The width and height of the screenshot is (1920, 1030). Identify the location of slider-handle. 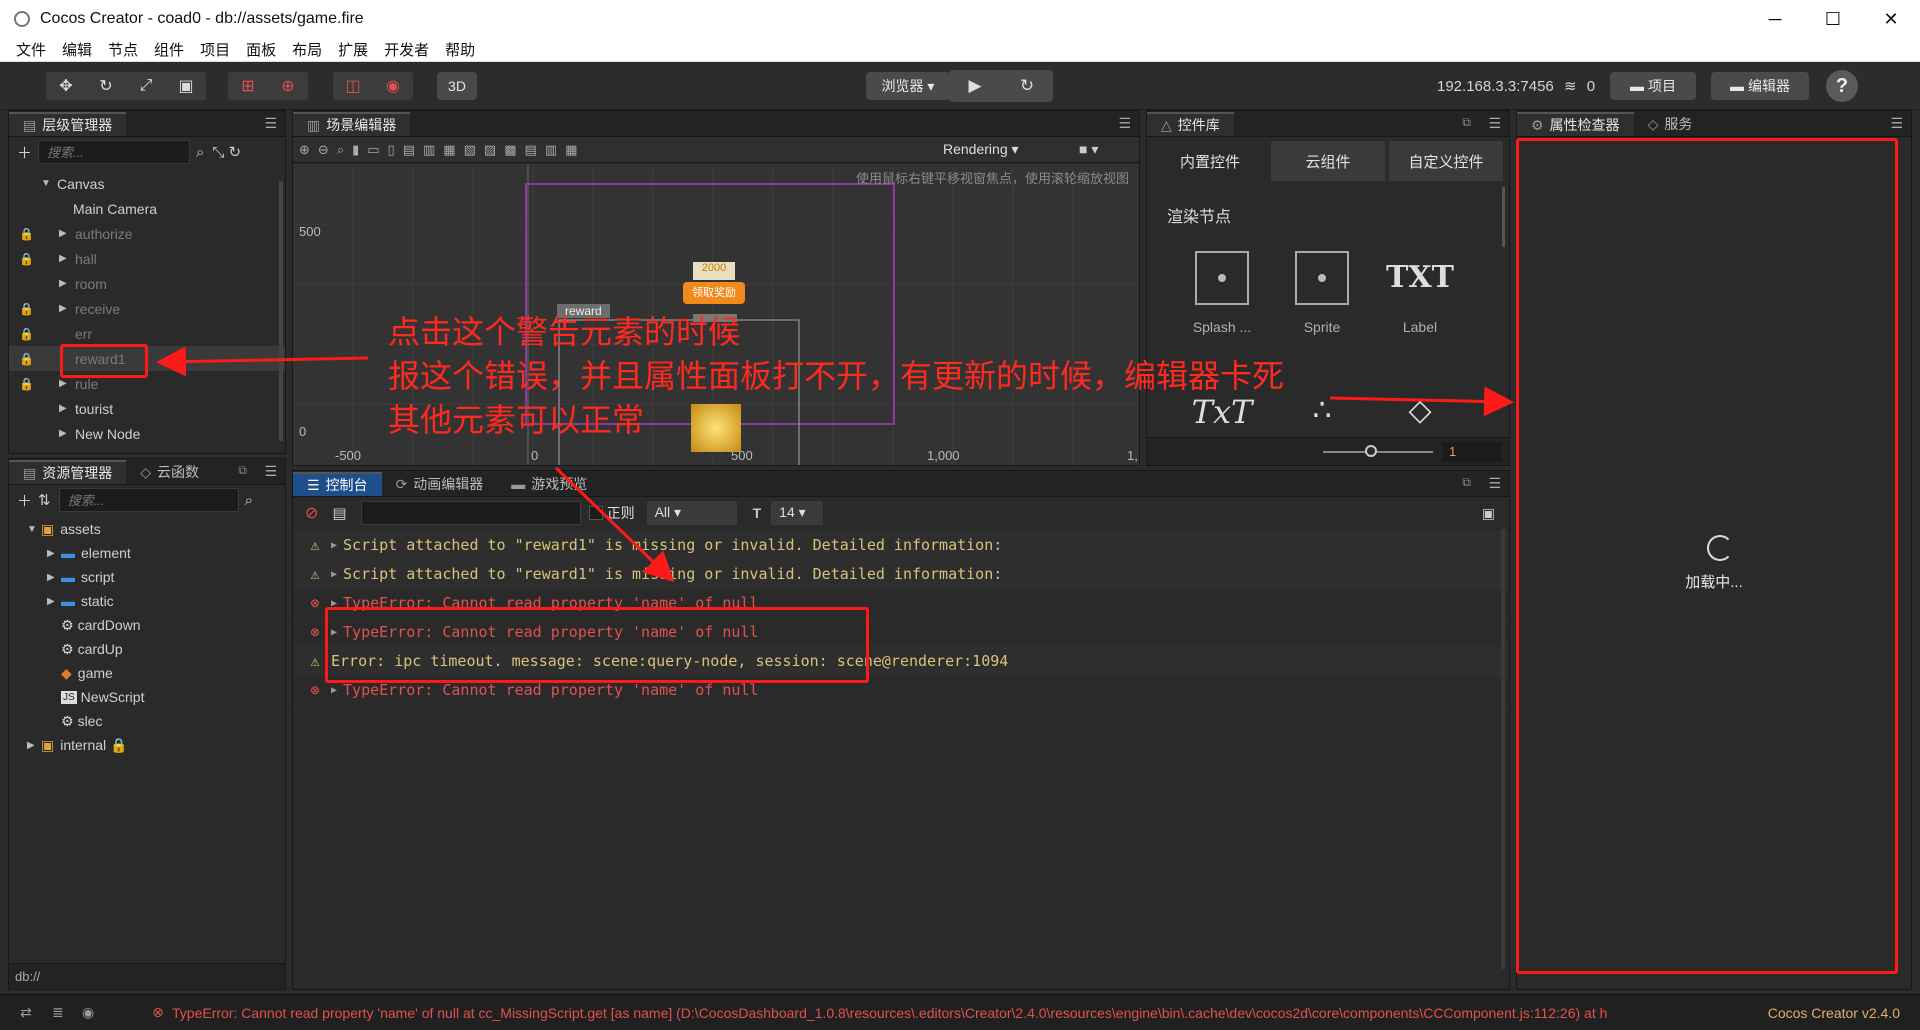
(1371, 451).